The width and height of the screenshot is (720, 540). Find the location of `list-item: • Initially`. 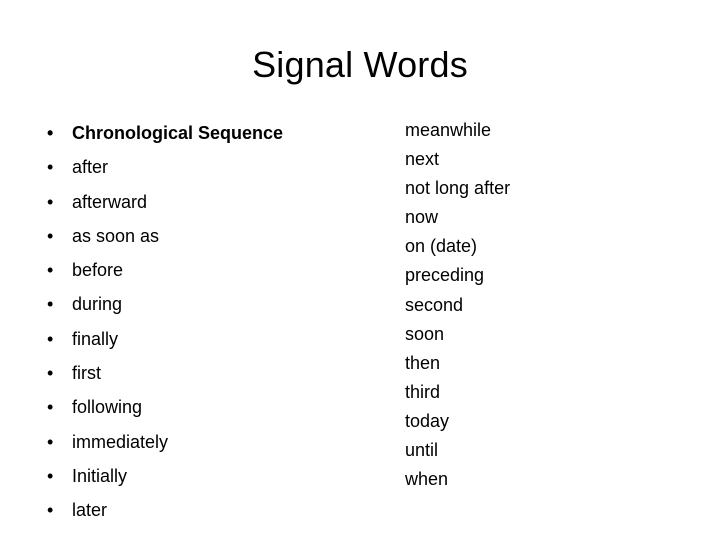

list-item: • Initially is located at coordinates (210, 476).